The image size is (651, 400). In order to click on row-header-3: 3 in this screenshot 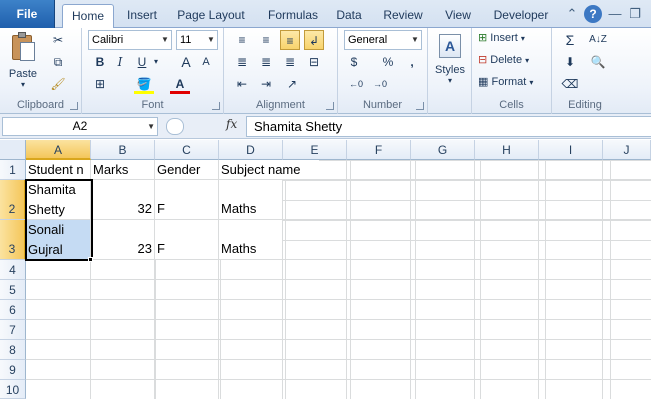, I will do `click(13, 240)`.